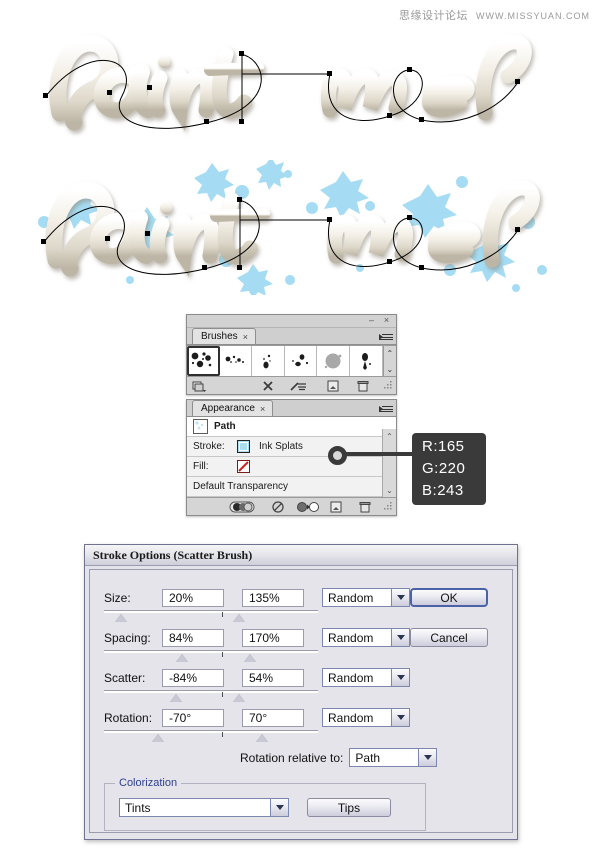 The height and width of the screenshot is (860, 600). Describe the element at coordinates (211, 656) in the screenshot. I see `spacing-slider` at that location.